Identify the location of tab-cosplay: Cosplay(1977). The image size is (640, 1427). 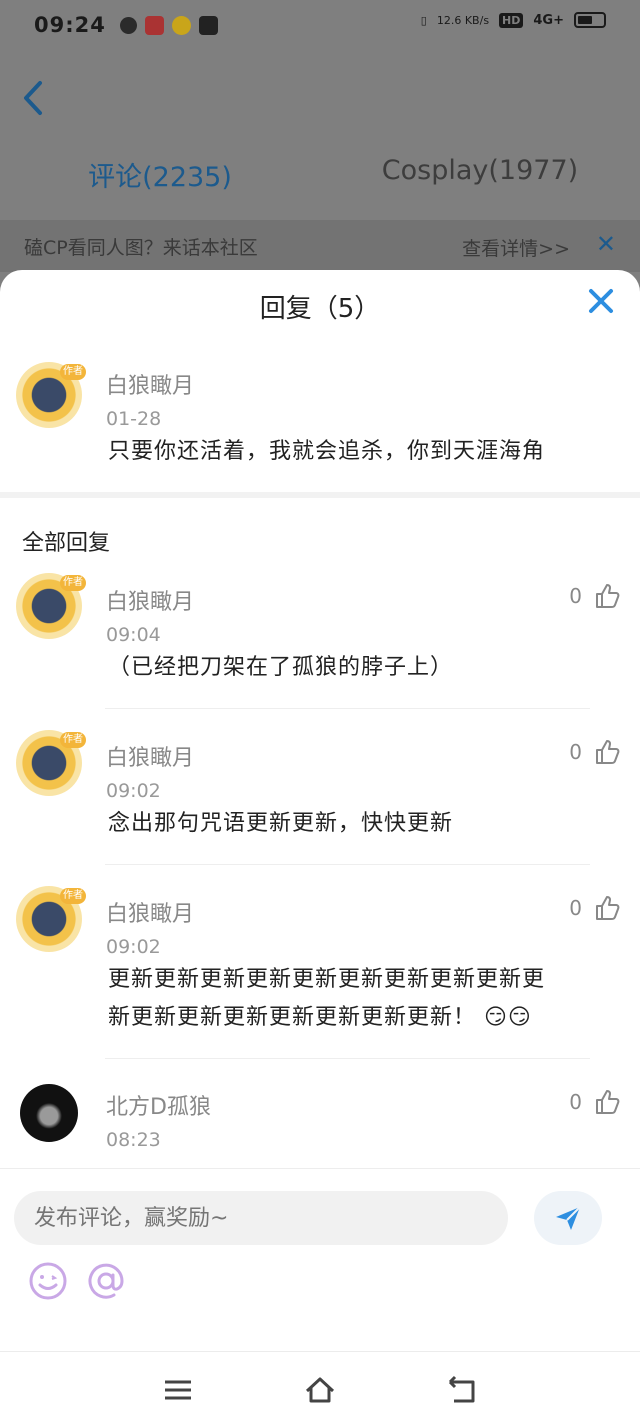
(480, 174).